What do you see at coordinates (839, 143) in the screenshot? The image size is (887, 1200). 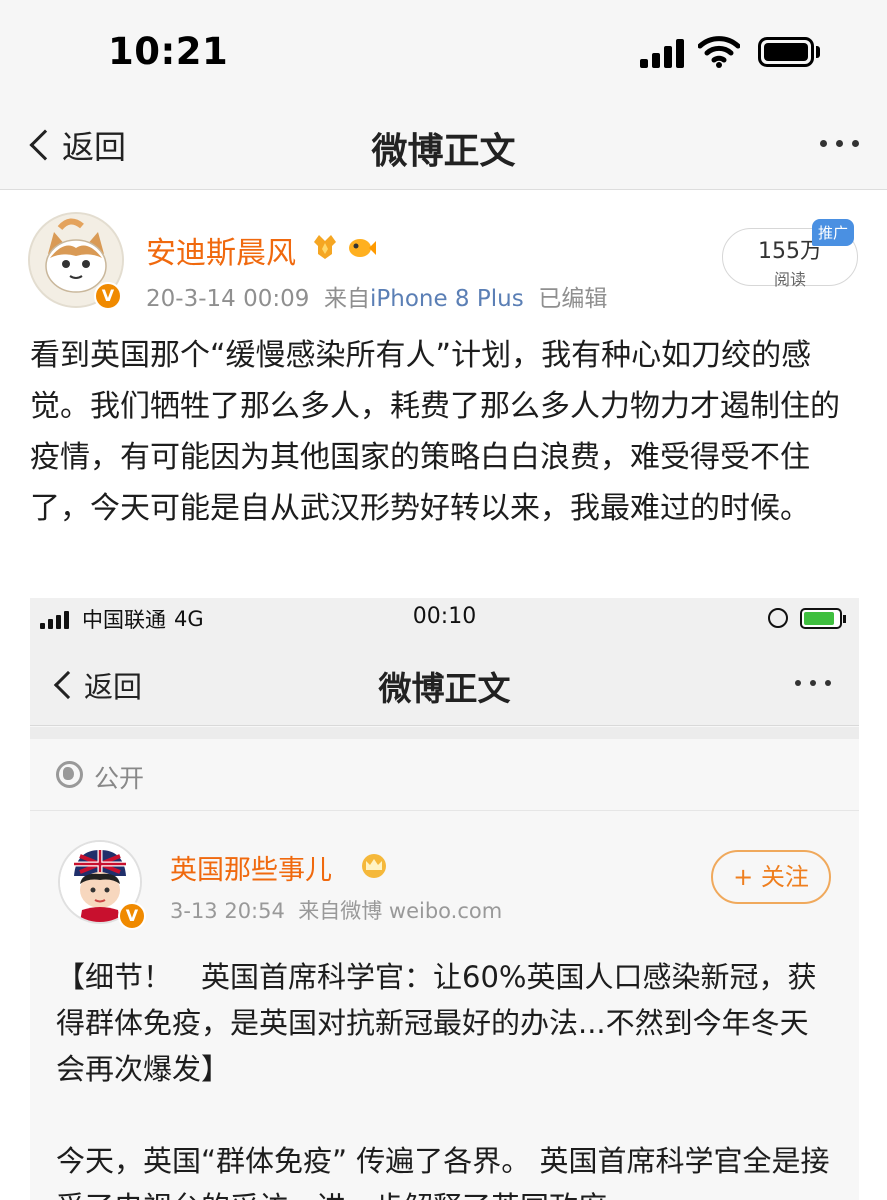 I see `more-dots-icon` at bounding box center [839, 143].